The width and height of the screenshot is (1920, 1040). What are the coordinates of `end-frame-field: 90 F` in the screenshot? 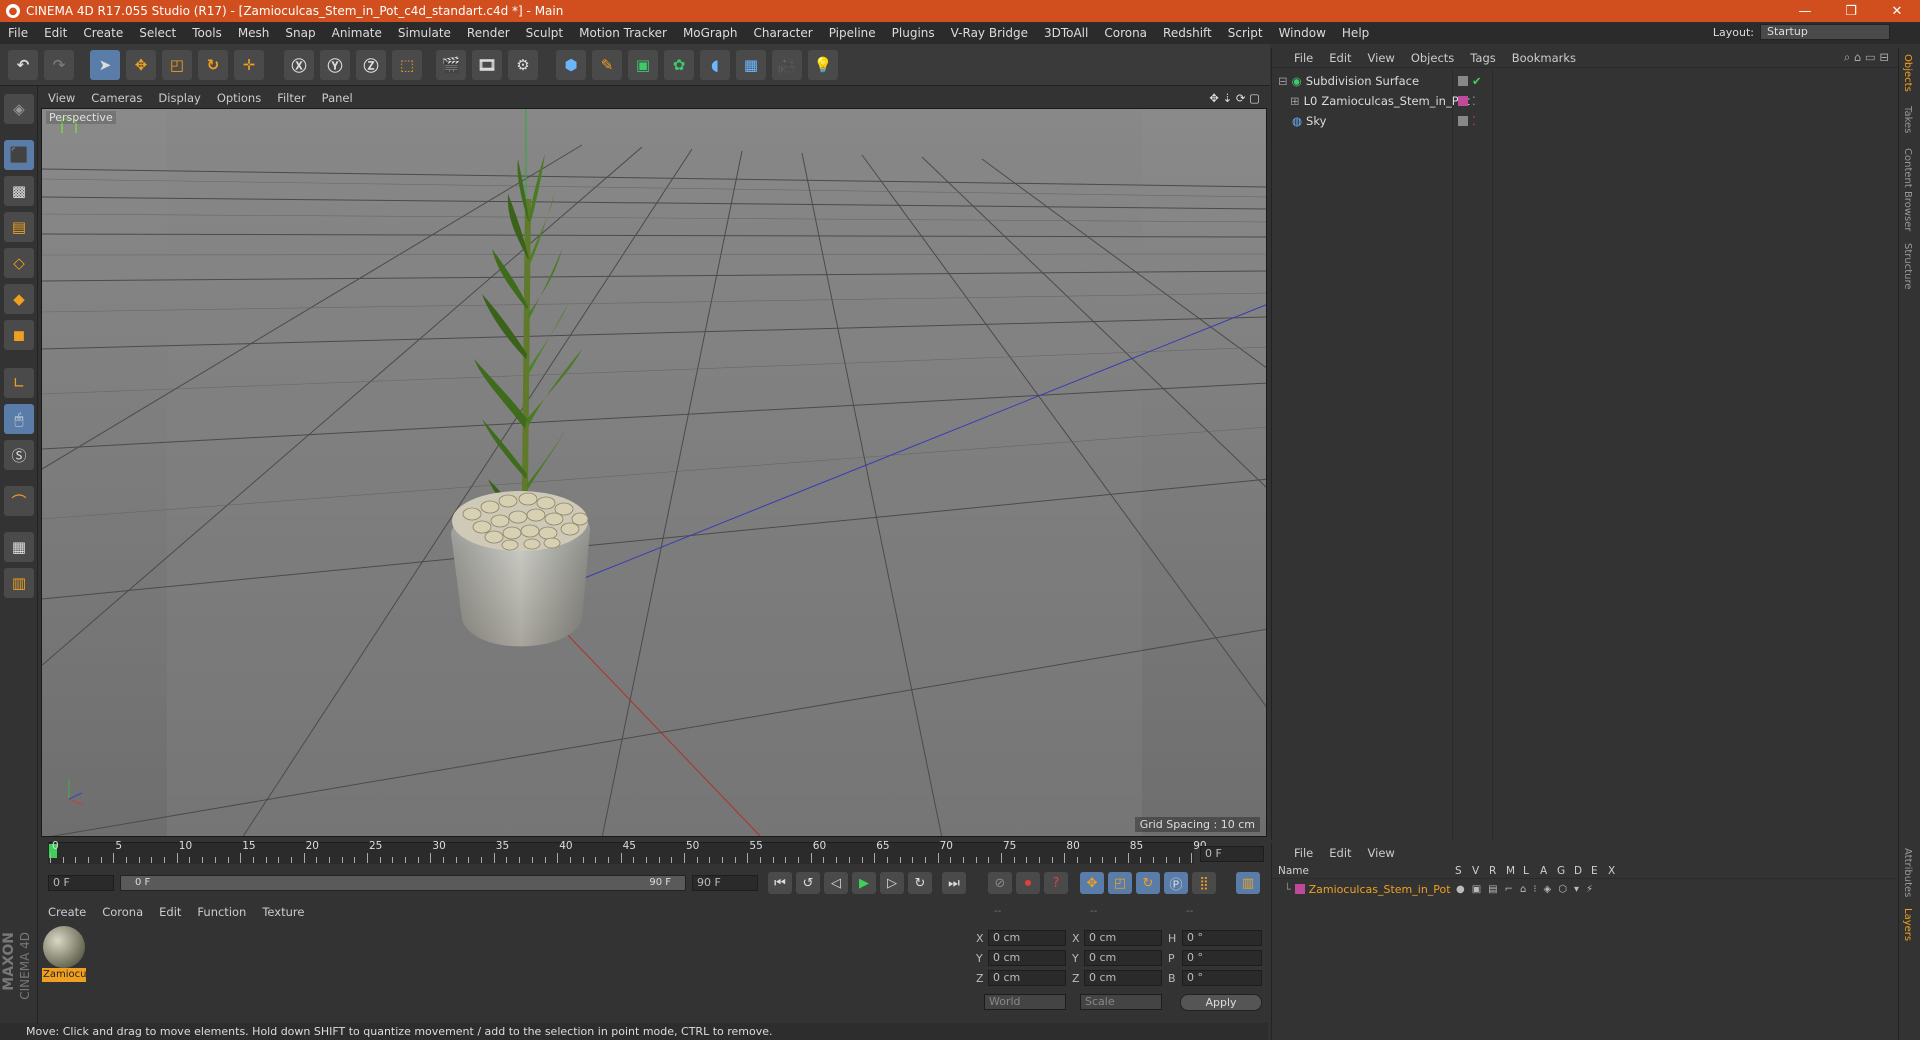 It's located at (725, 883).